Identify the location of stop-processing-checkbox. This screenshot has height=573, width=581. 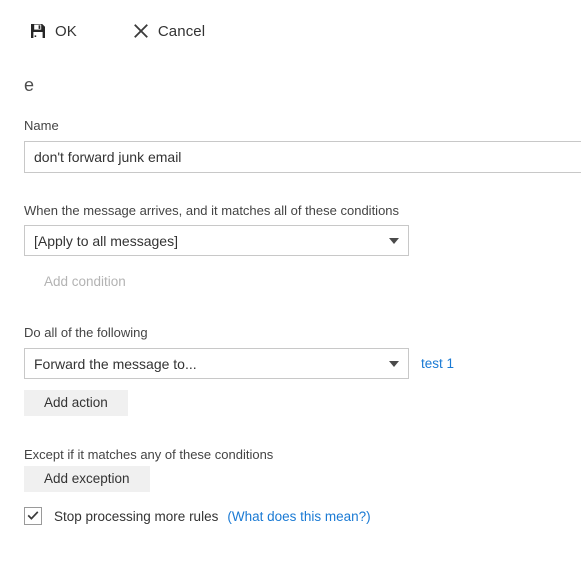
(33, 516).